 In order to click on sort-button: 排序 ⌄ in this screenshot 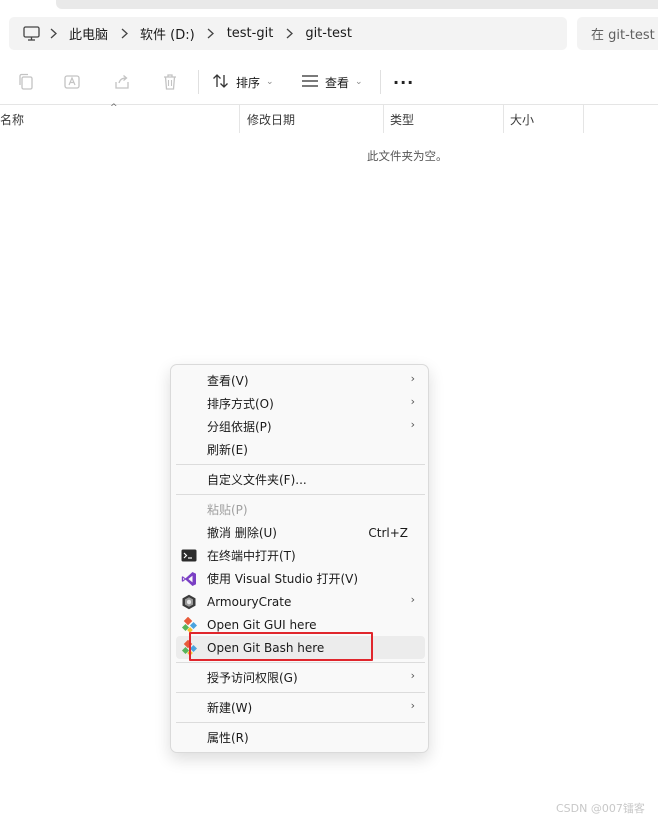, I will do `click(243, 82)`.